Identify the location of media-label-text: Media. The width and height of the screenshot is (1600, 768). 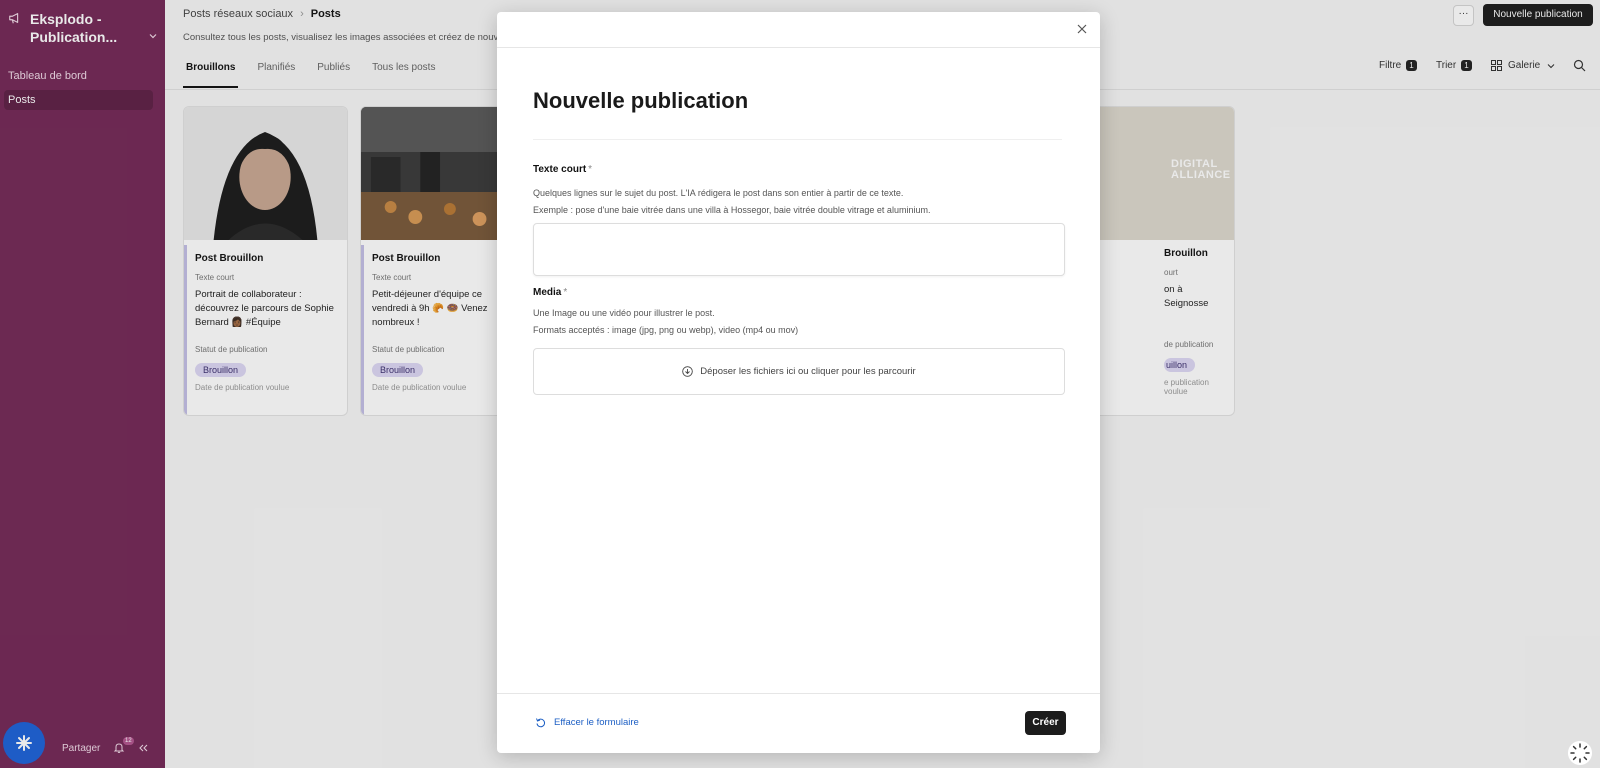
(547, 292).